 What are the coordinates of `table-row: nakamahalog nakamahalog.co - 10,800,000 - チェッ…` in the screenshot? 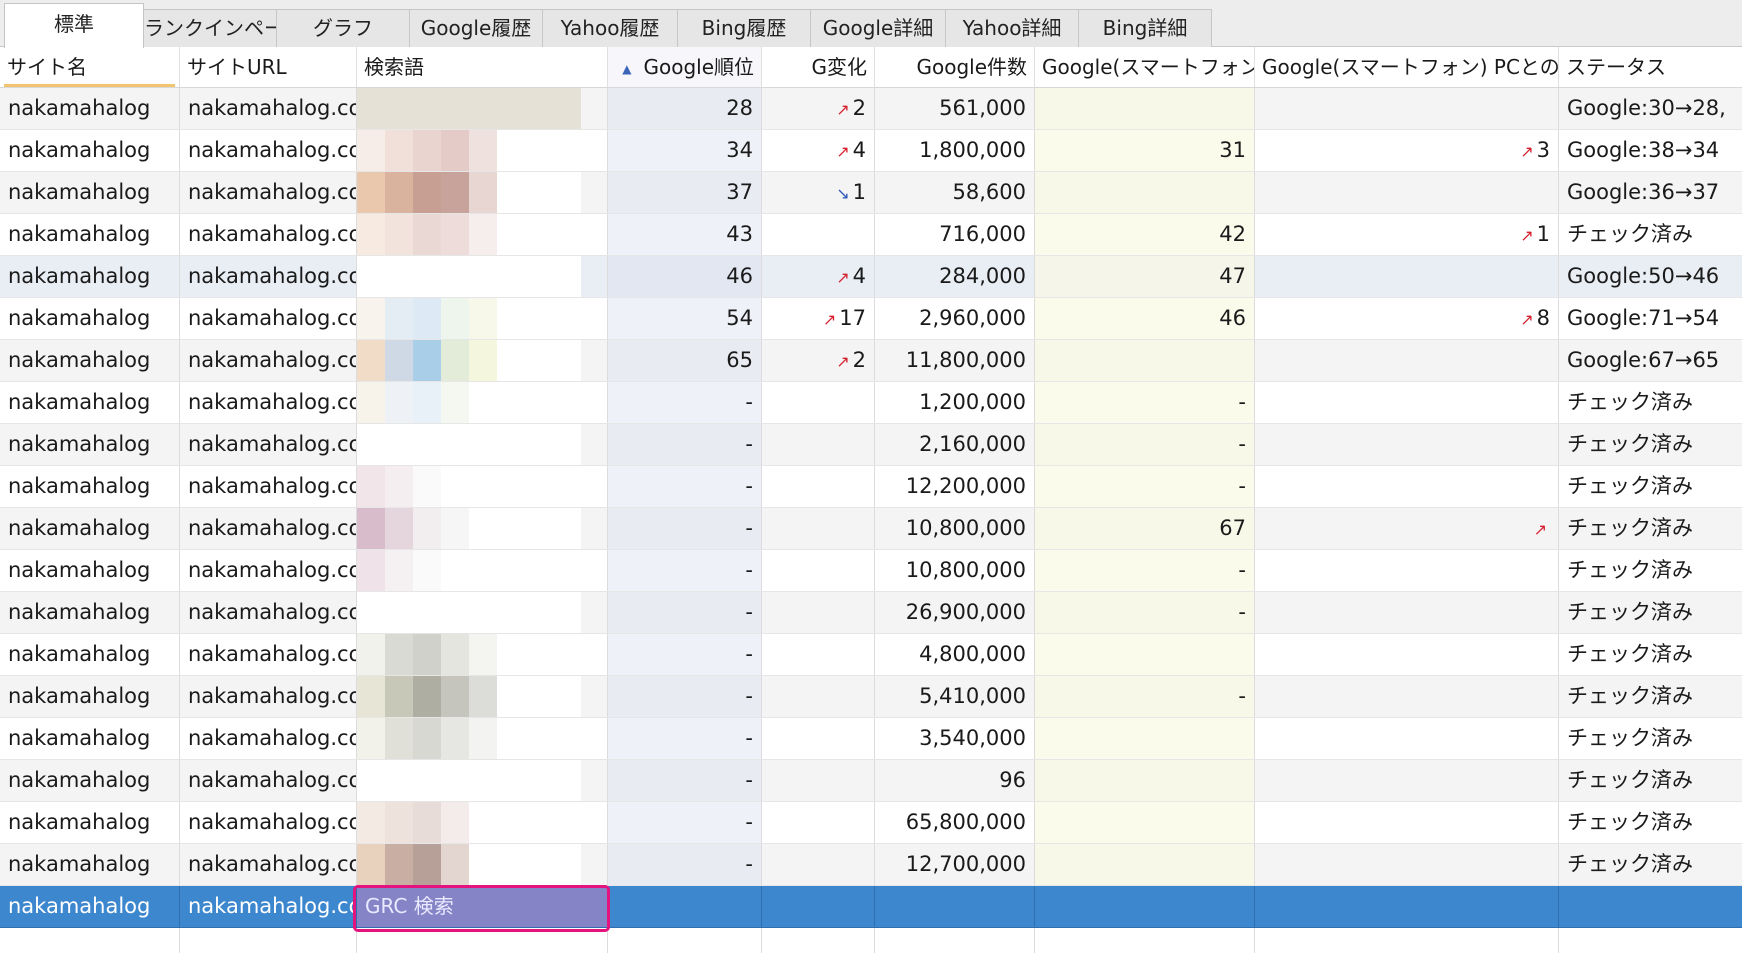 It's located at (871, 571).